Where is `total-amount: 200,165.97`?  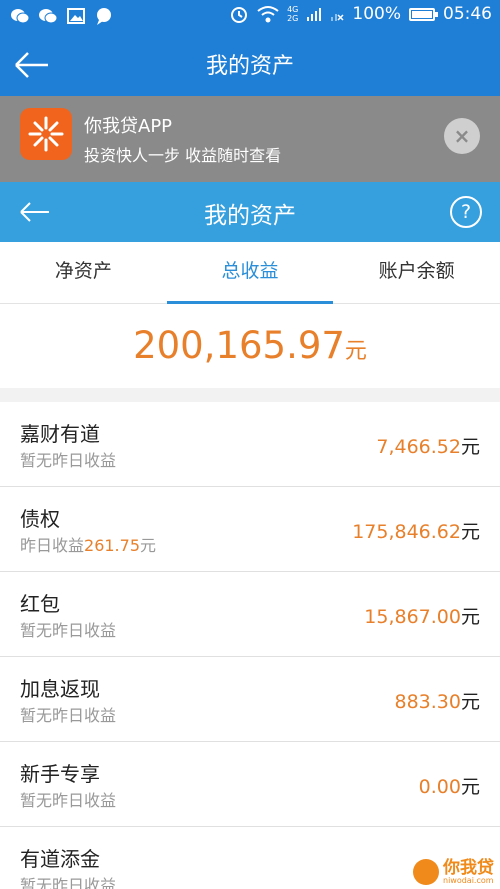
total-amount: 200,165.97 is located at coordinates (239, 345).